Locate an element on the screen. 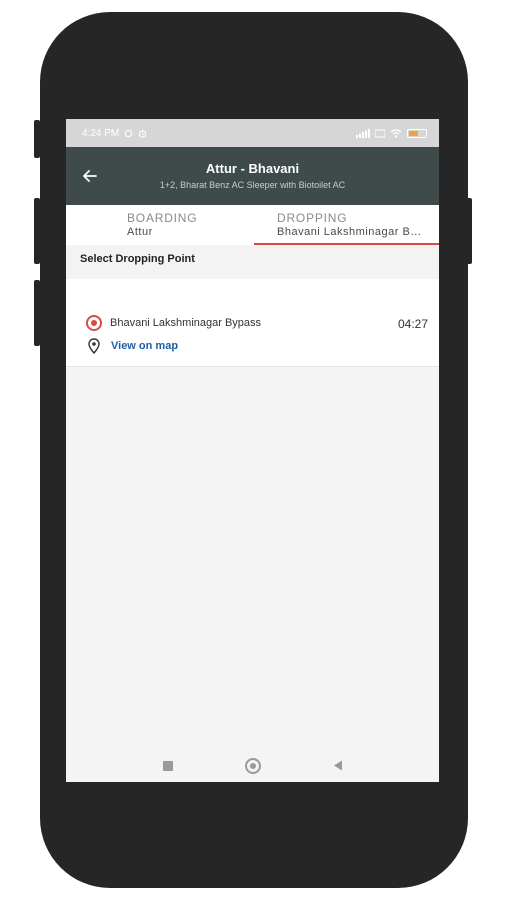 This screenshot has height=900, width=506. wifi-icon is located at coordinates (396, 133).